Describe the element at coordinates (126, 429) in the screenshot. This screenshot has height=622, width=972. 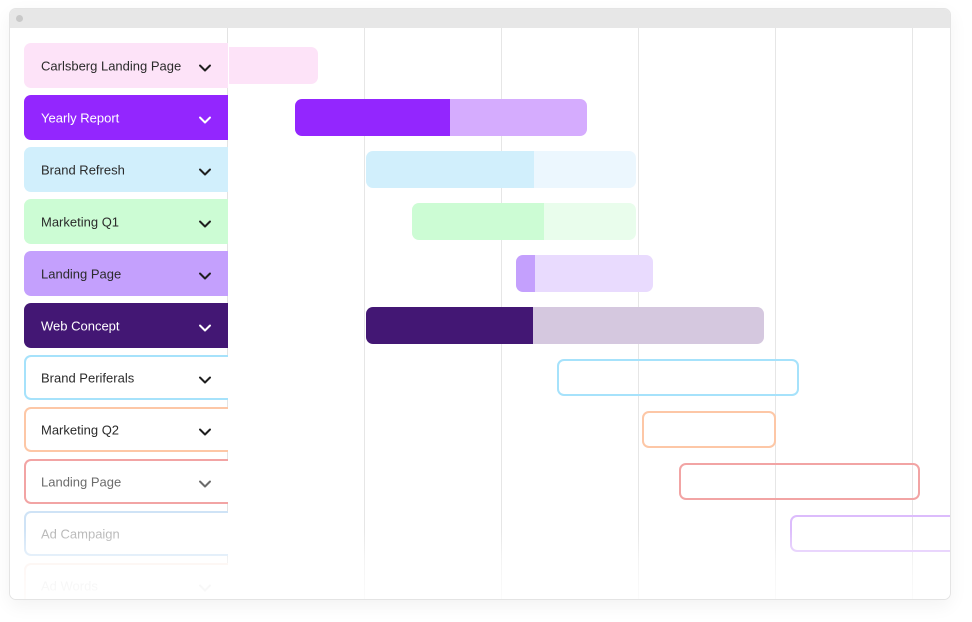
I see `project-row-label: Marketing Q2` at that location.